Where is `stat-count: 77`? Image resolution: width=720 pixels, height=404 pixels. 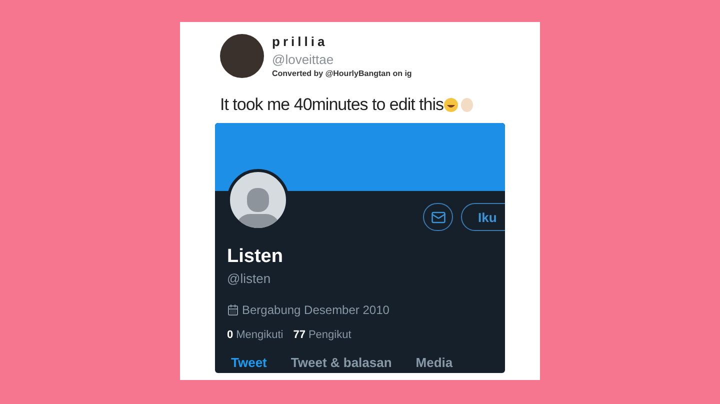
stat-count: 77 is located at coordinates (299, 335).